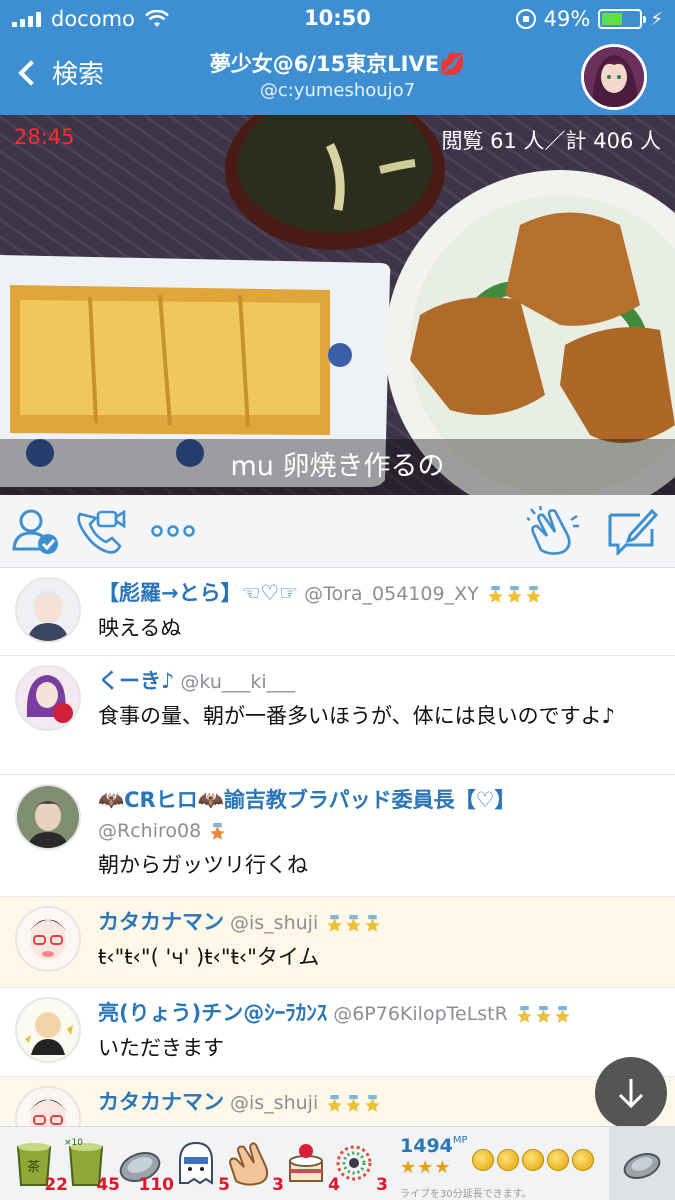  I want to click on nav-bar: 検索 夢少女@6/15東京LIVE💋 @c:yumeshoujo7, so click(337, 76).